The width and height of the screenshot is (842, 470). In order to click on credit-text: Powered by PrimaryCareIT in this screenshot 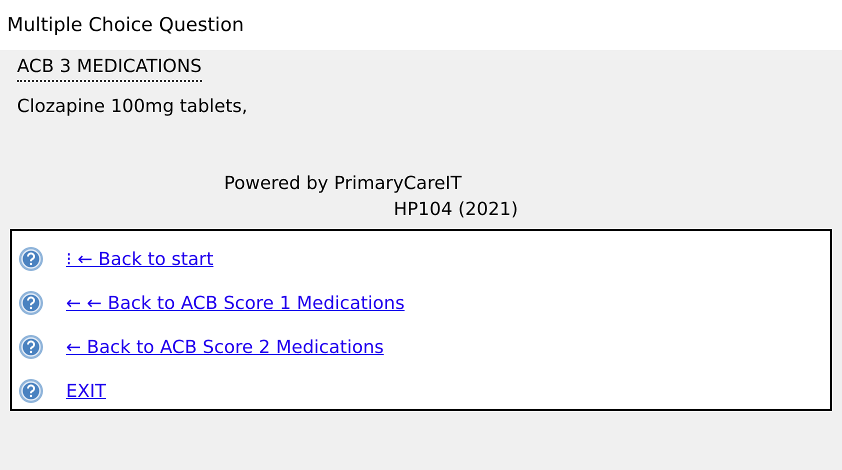, I will do `click(343, 184)`.